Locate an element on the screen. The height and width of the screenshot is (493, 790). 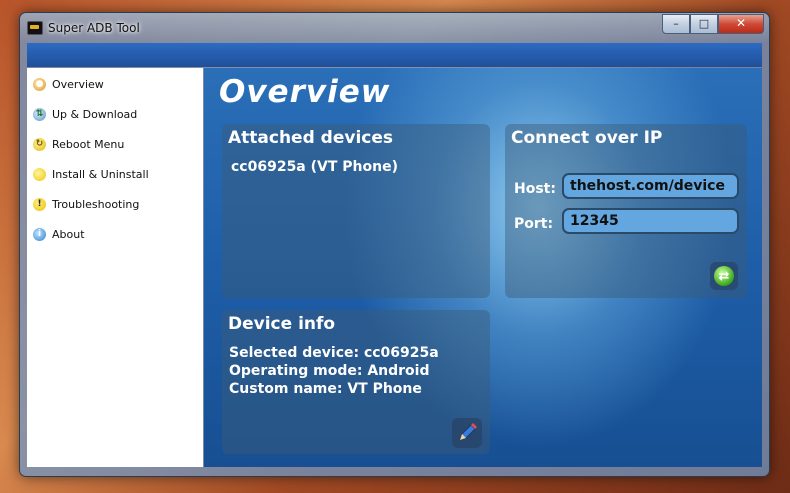
sidebar-item-label: About is located at coordinates (68, 234).